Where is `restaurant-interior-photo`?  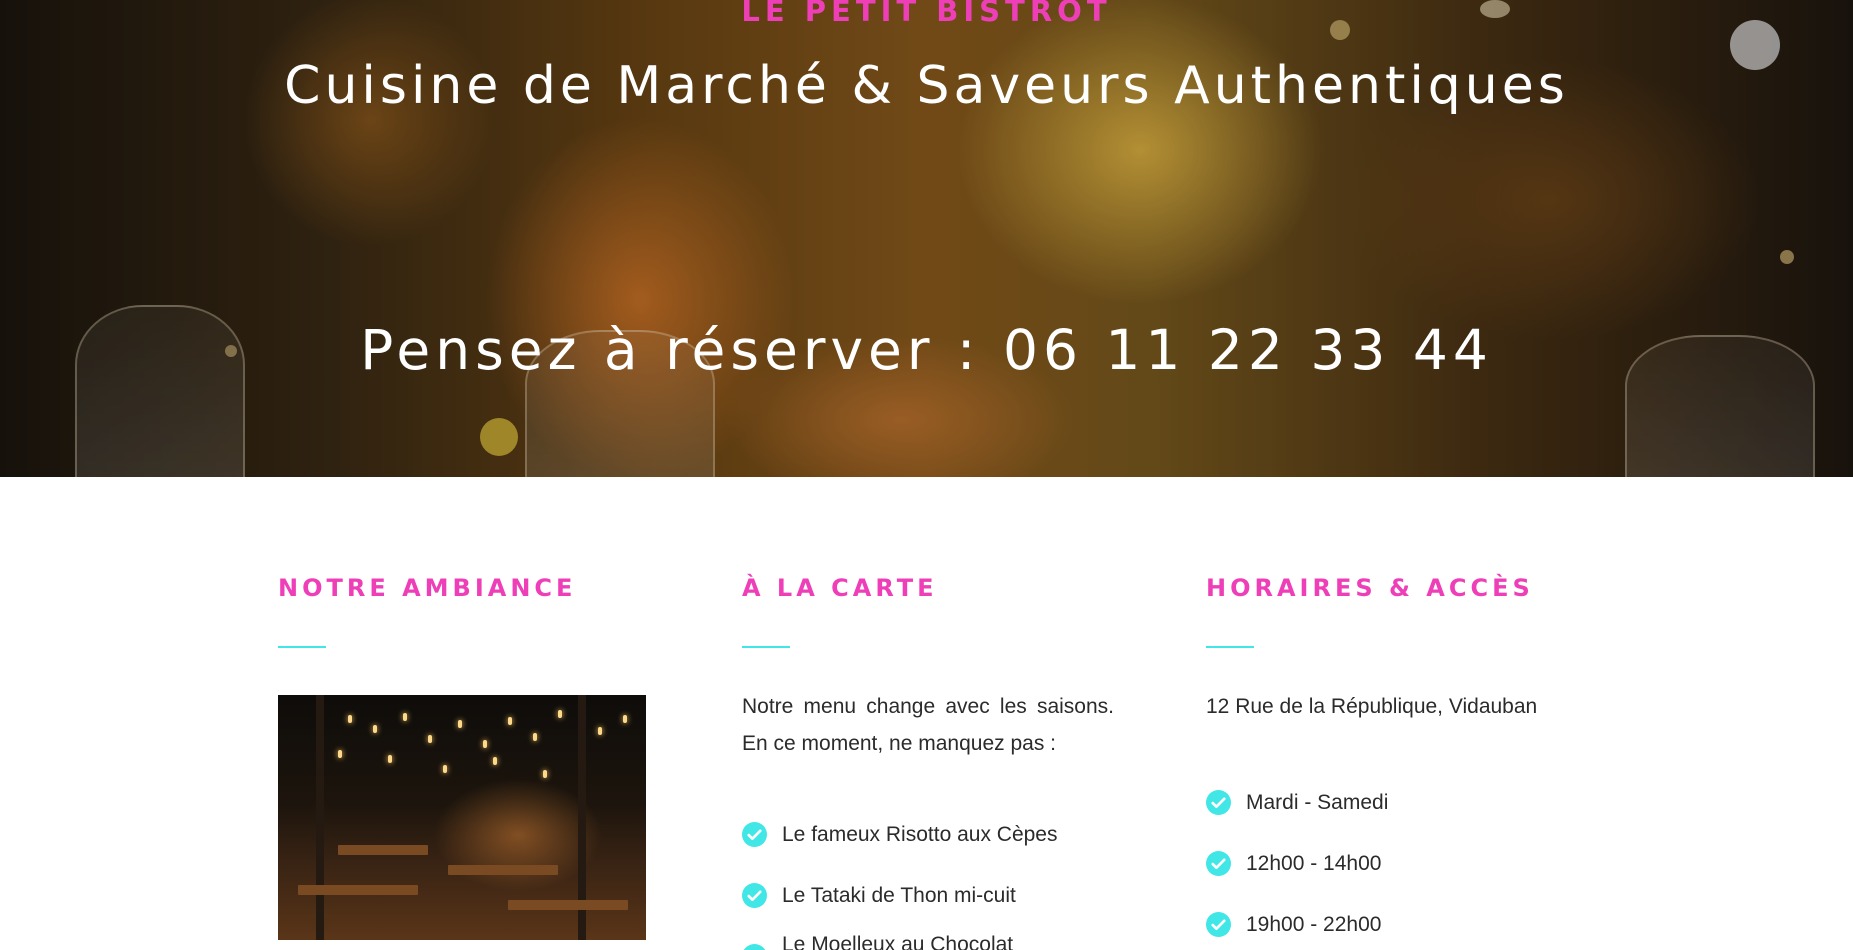
restaurant-interior-photo is located at coordinates (462, 817).